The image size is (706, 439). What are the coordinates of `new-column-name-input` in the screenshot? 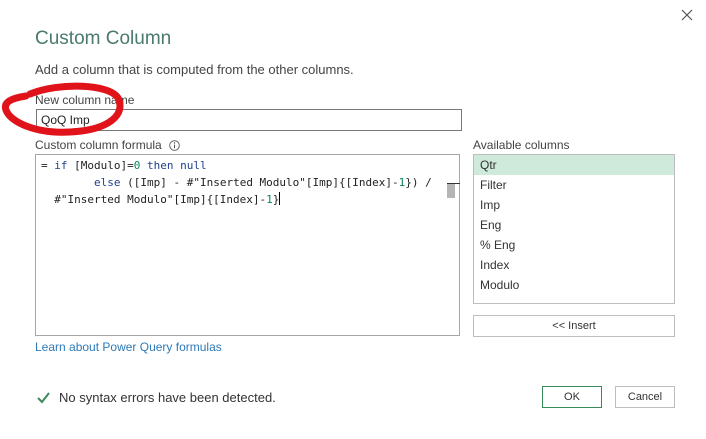 It's located at (249, 120).